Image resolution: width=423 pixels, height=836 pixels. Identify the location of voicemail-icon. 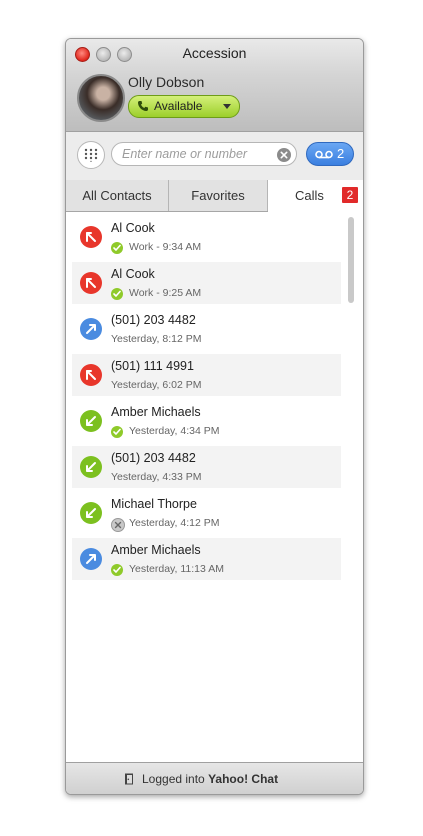
(324, 154).